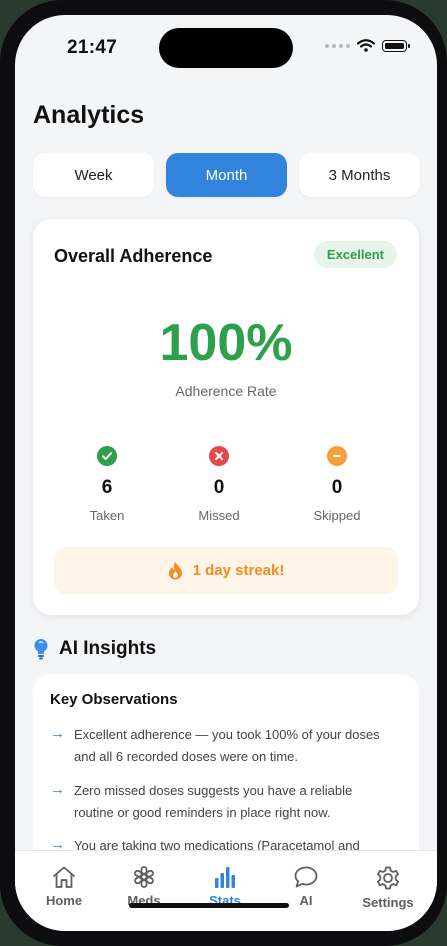 The image size is (447, 946). What do you see at coordinates (114, 699) in the screenshot?
I see `observations-title: Key Observations` at bounding box center [114, 699].